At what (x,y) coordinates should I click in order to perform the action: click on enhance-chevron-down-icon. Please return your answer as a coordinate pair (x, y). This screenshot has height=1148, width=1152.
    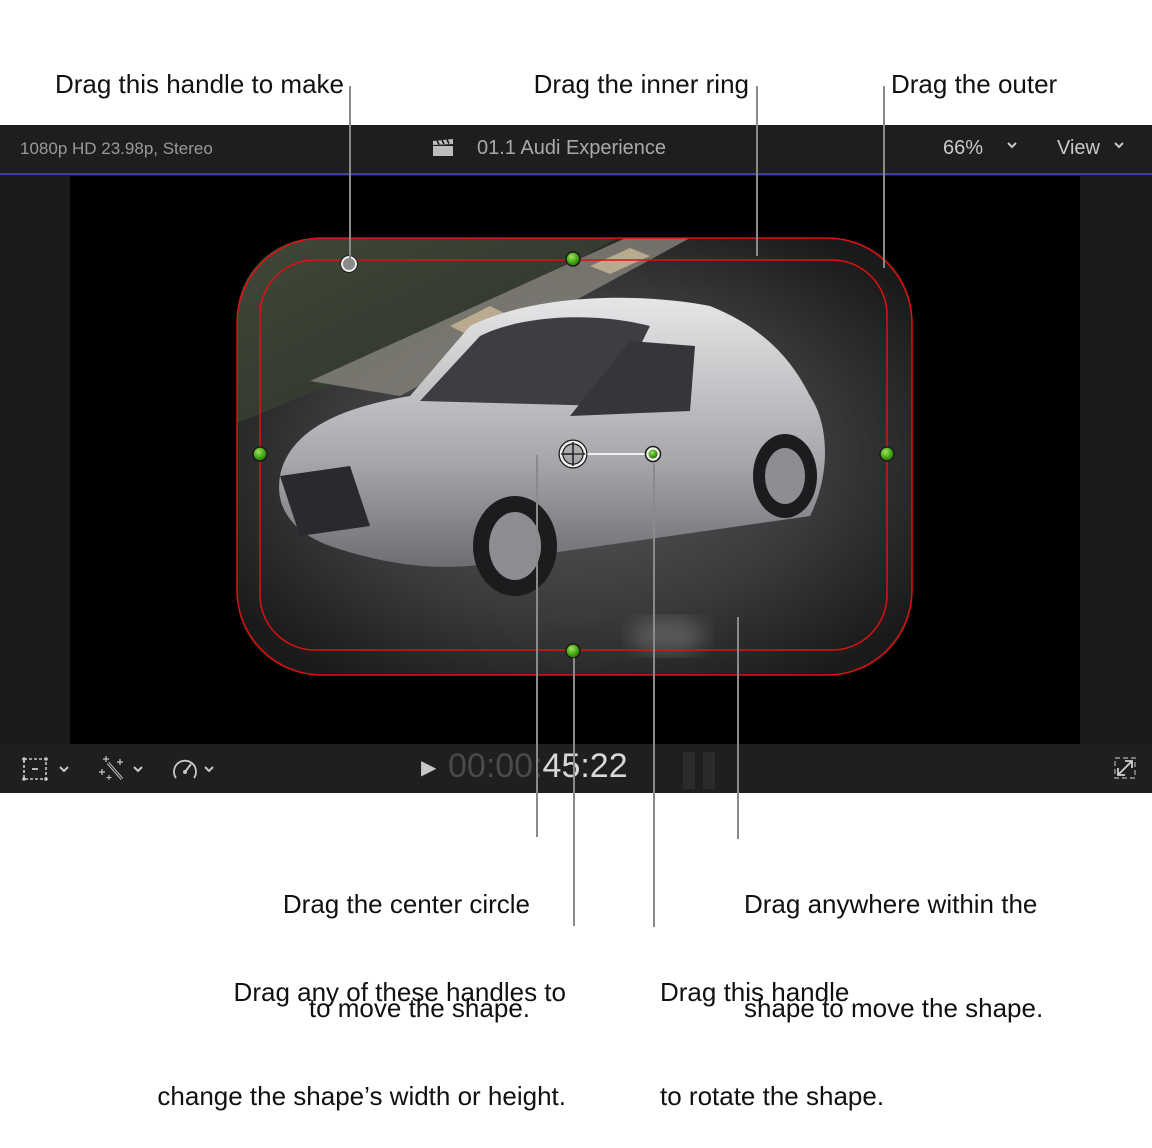
    Looking at the image, I should click on (138, 770).